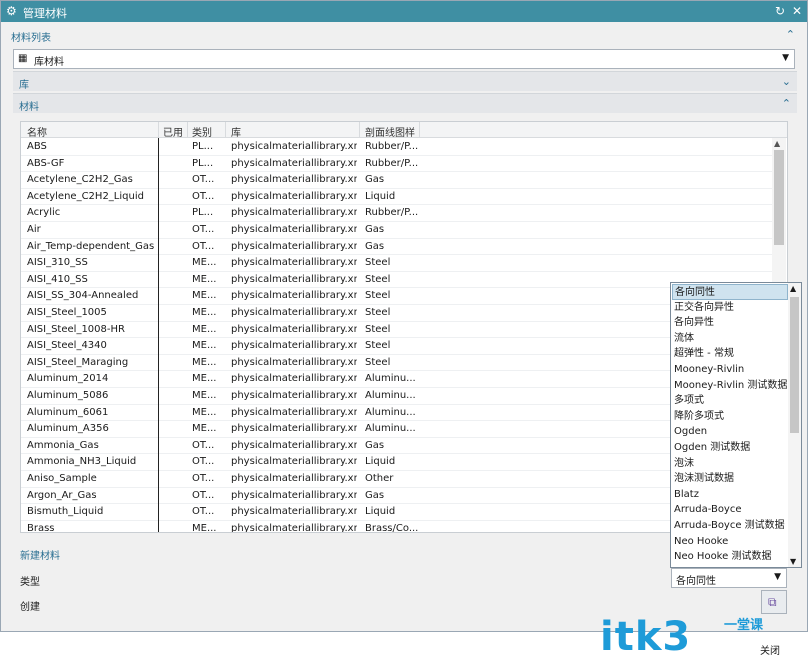  I want to click on column-header-used: 已用, so click(173, 131).